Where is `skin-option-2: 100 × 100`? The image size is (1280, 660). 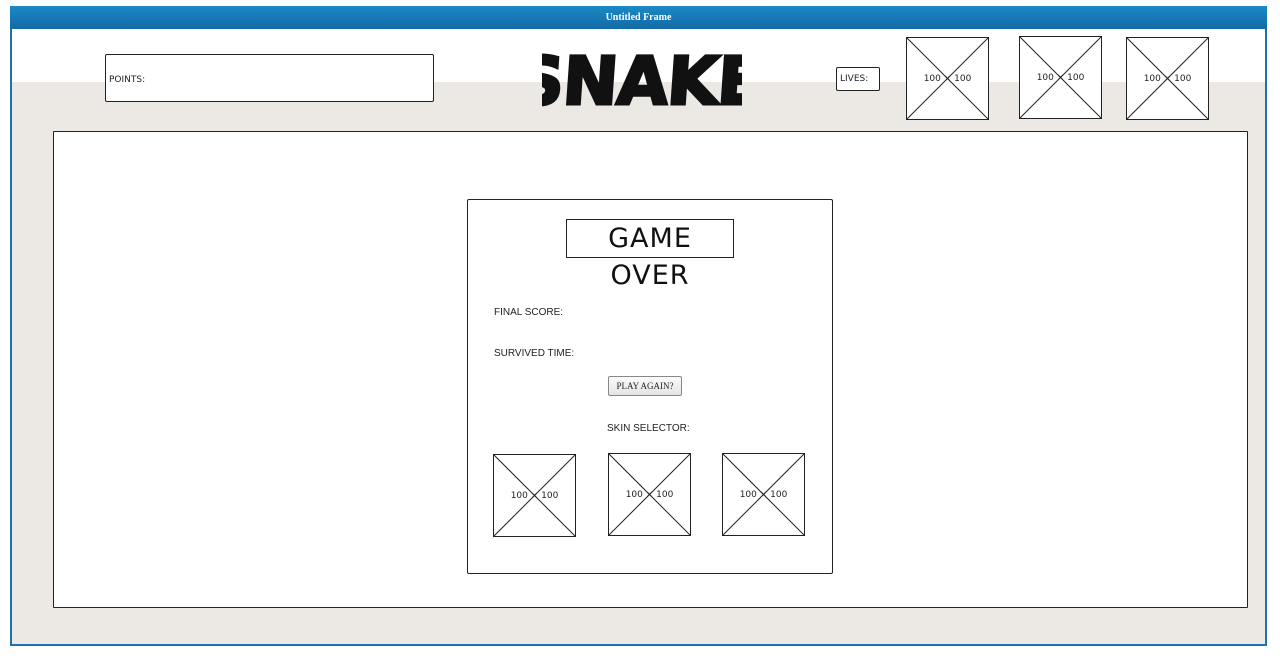 skin-option-2: 100 × 100 is located at coordinates (649, 494).